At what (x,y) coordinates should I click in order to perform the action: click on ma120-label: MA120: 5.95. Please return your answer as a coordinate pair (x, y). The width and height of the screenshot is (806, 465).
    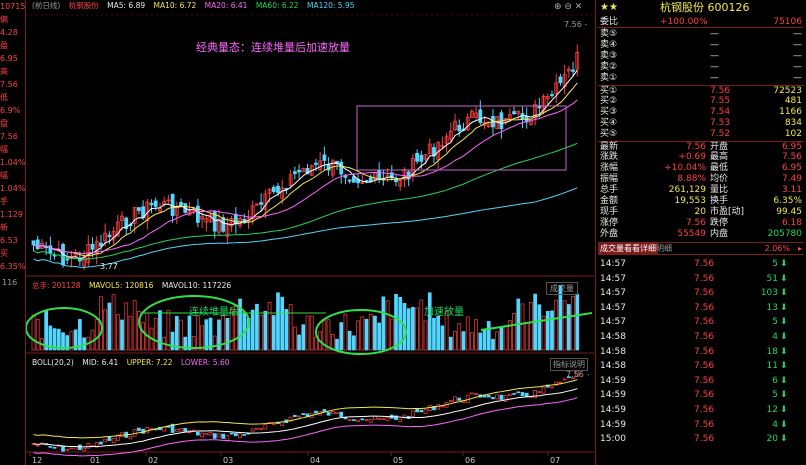
    Looking at the image, I should click on (330, 5).